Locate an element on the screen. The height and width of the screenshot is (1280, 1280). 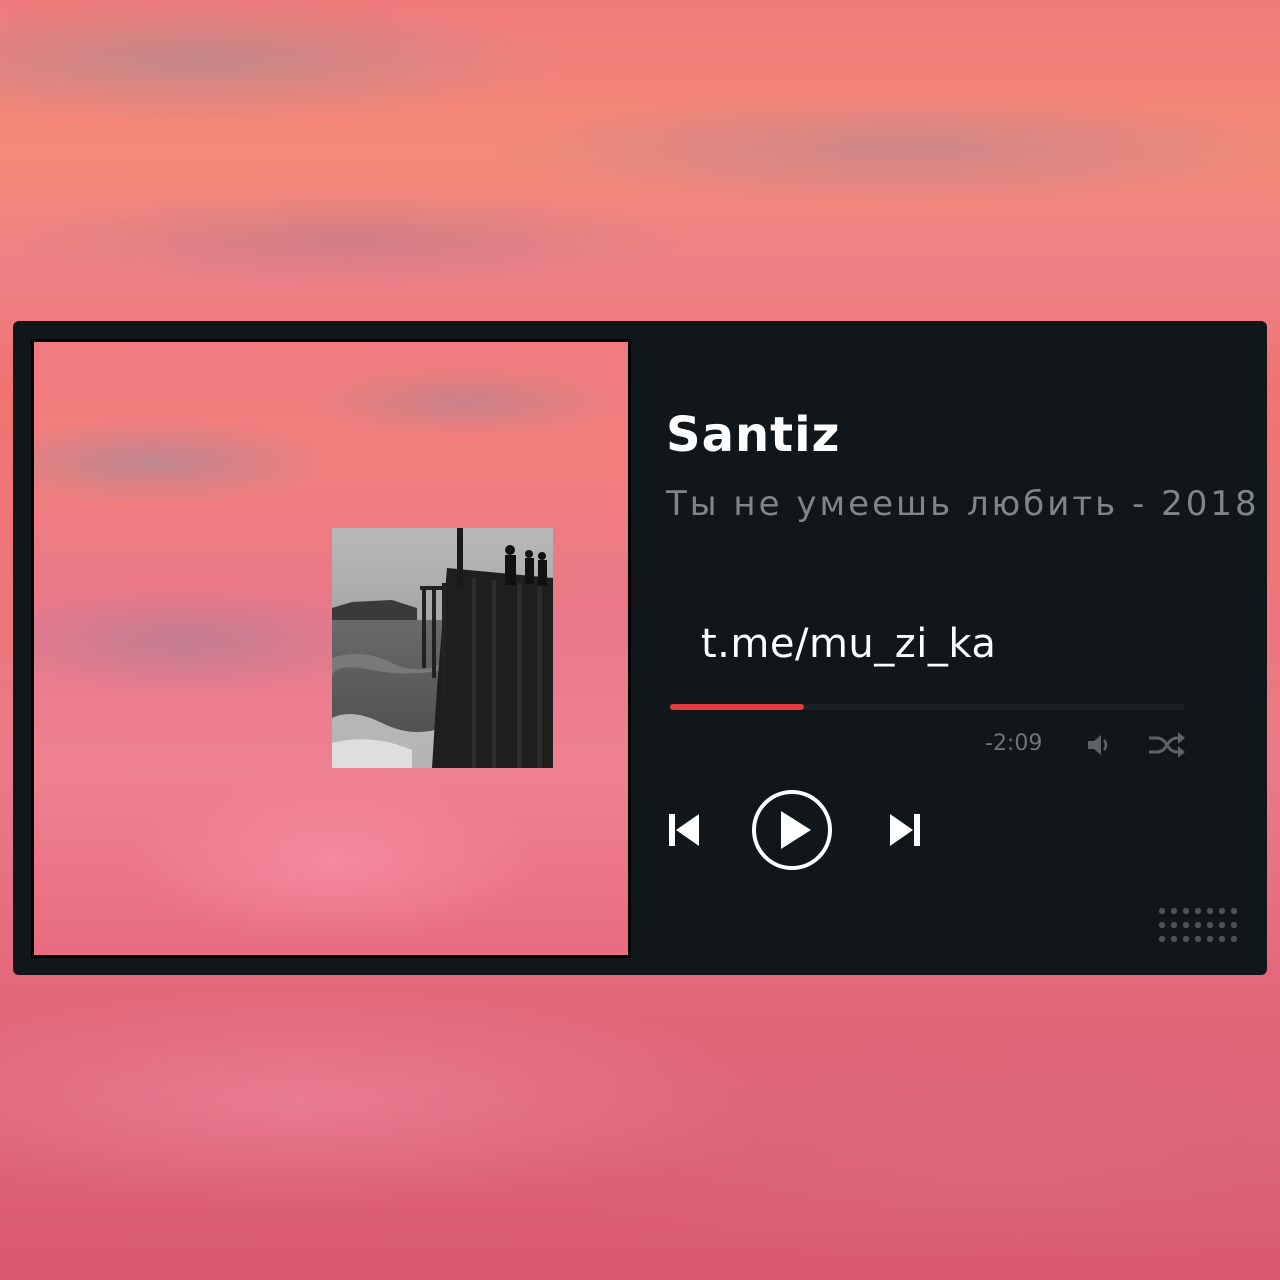
remaining-time: -2:09 is located at coordinates (1014, 743).